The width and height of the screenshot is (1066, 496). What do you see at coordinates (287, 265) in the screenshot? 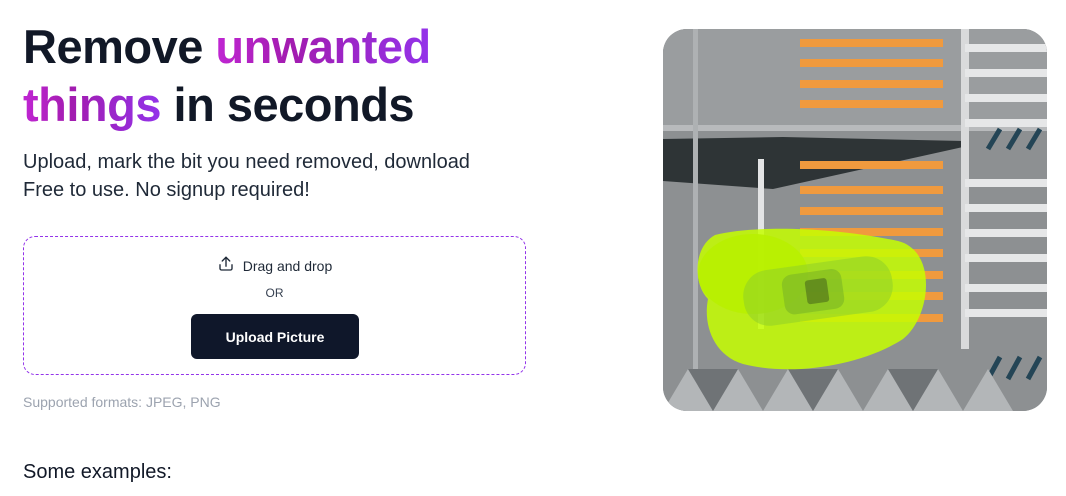
I see `drag-and-drop-label: Drag and drop` at bounding box center [287, 265].